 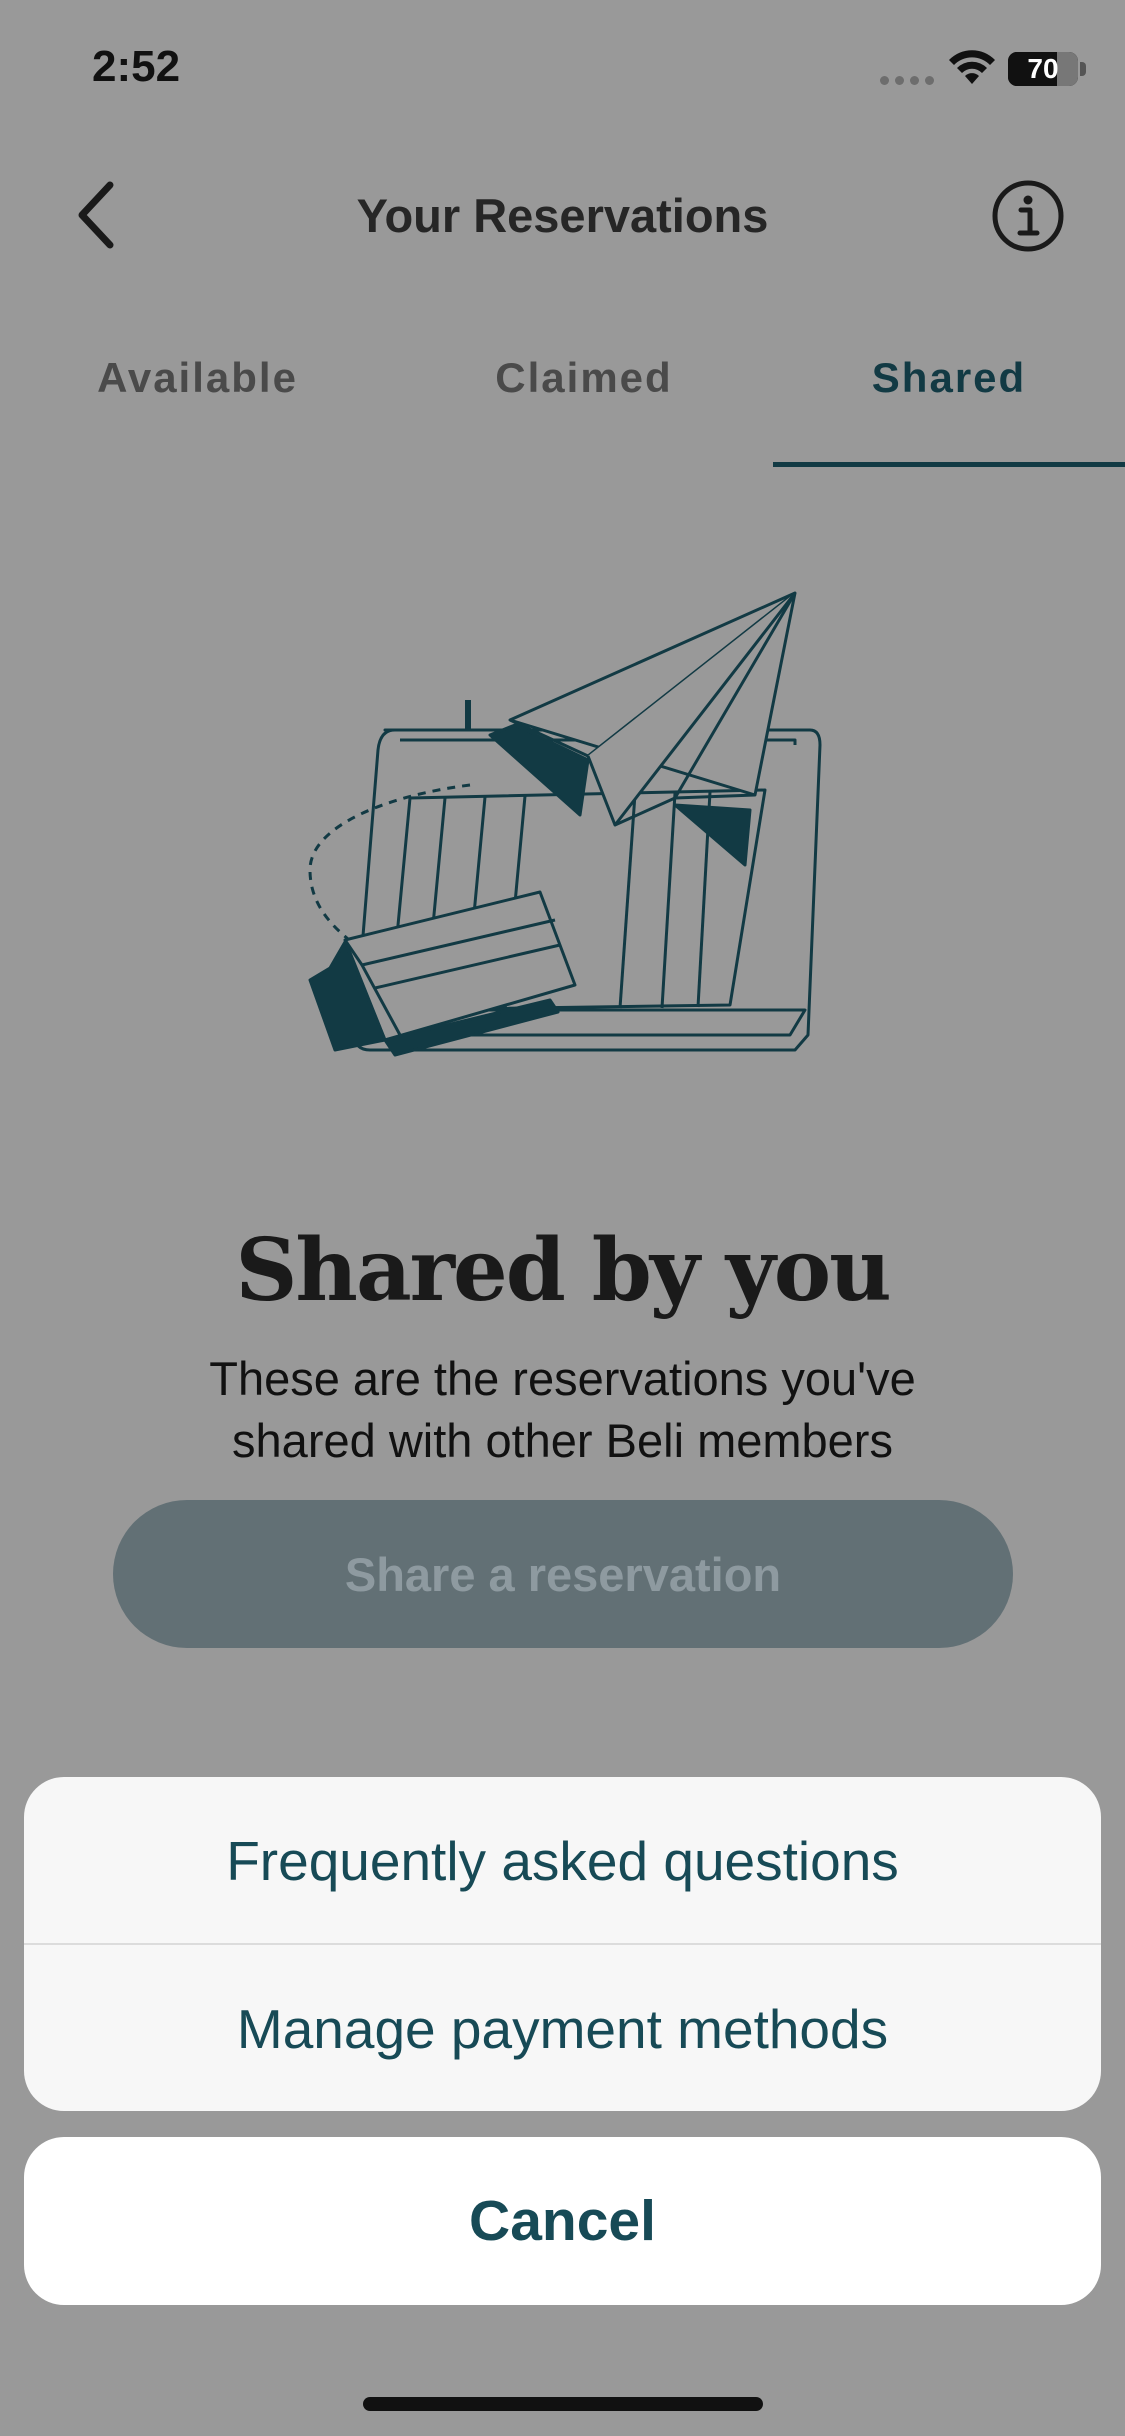 I want to click on nav-header: Your Reservations, so click(x=562, y=215).